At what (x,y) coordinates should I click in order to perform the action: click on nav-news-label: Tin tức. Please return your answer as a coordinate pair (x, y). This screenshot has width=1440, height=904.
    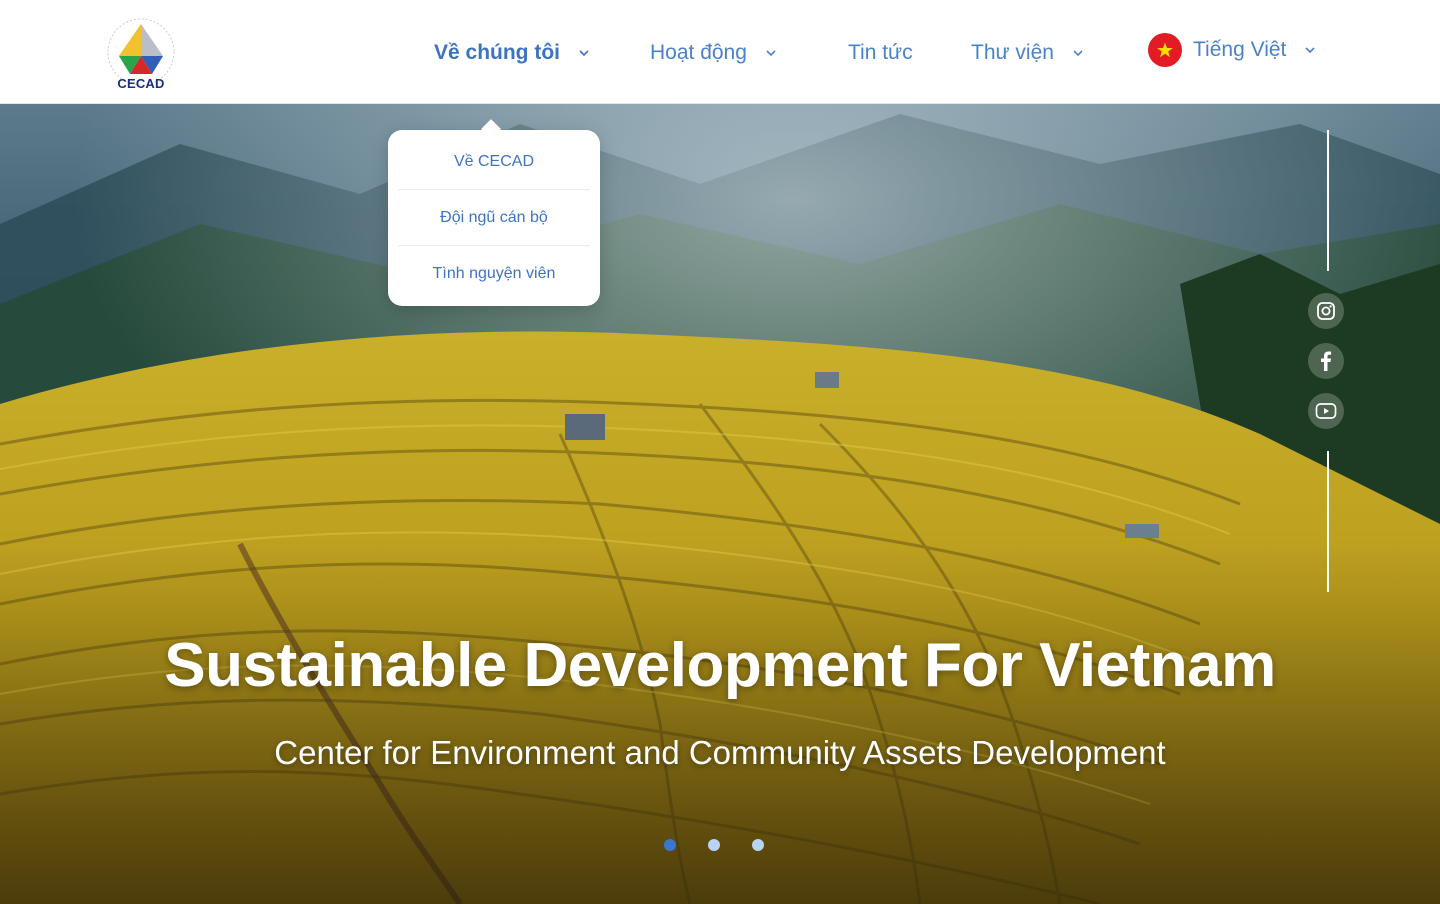
    Looking at the image, I should click on (880, 52).